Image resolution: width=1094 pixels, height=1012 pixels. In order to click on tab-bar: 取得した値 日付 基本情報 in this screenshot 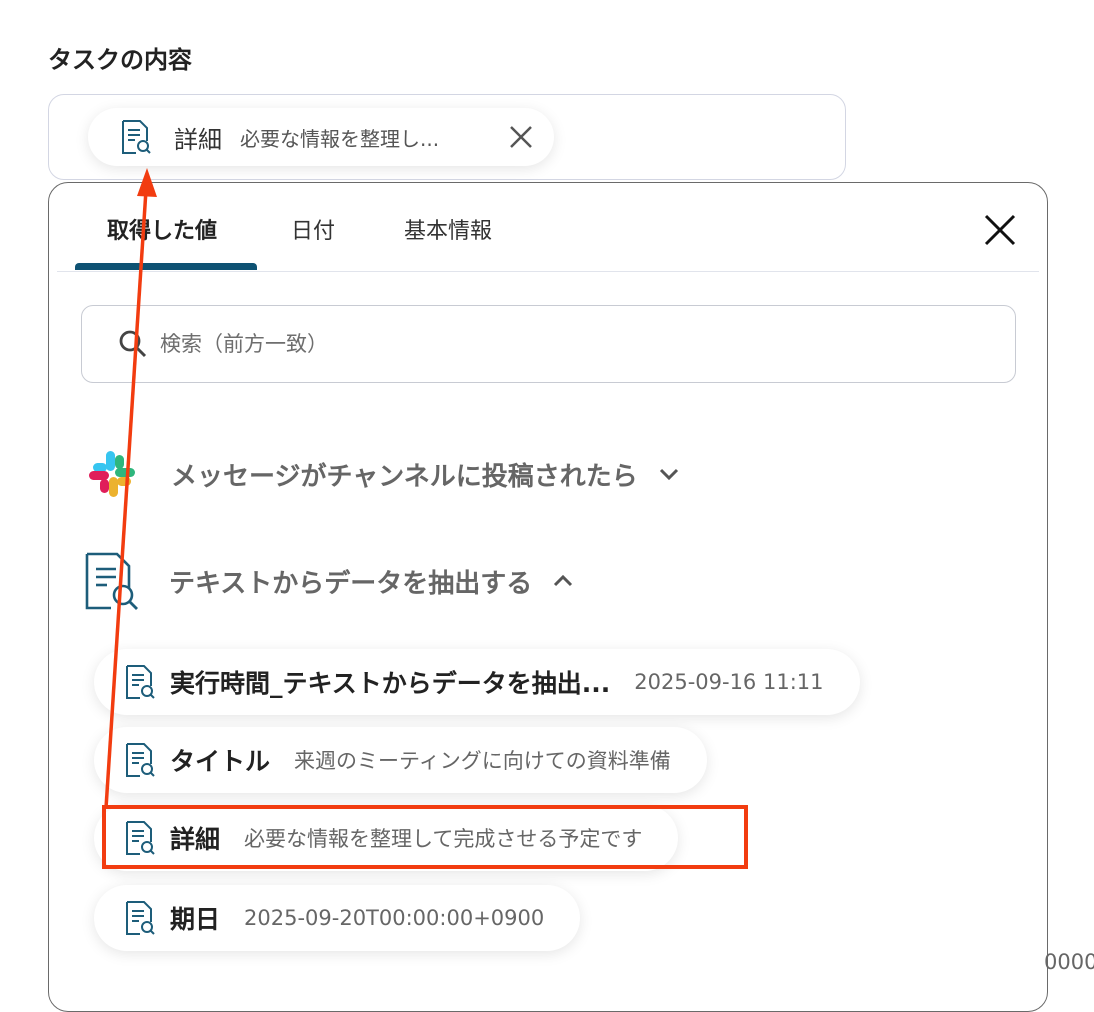, I will do `click(548, 227)`.